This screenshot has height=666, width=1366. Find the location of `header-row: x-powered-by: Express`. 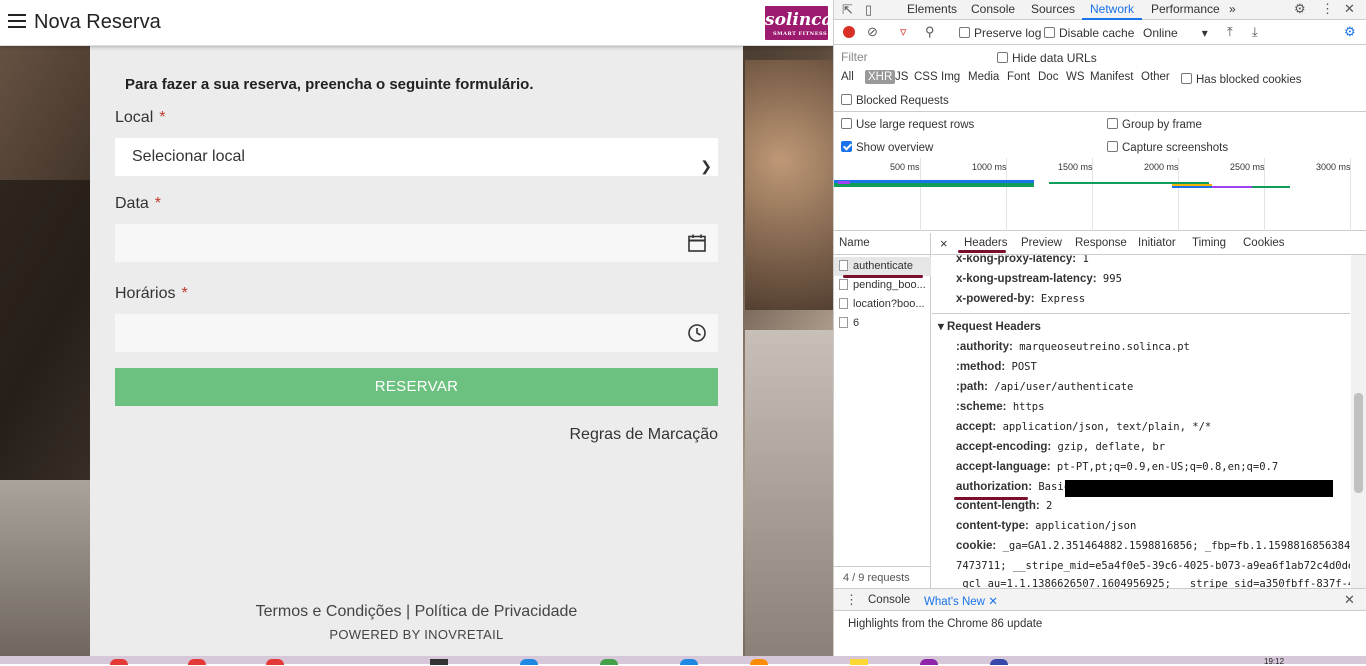

header-row: x-powered-by: Express is located at coordinates (1021, 299).